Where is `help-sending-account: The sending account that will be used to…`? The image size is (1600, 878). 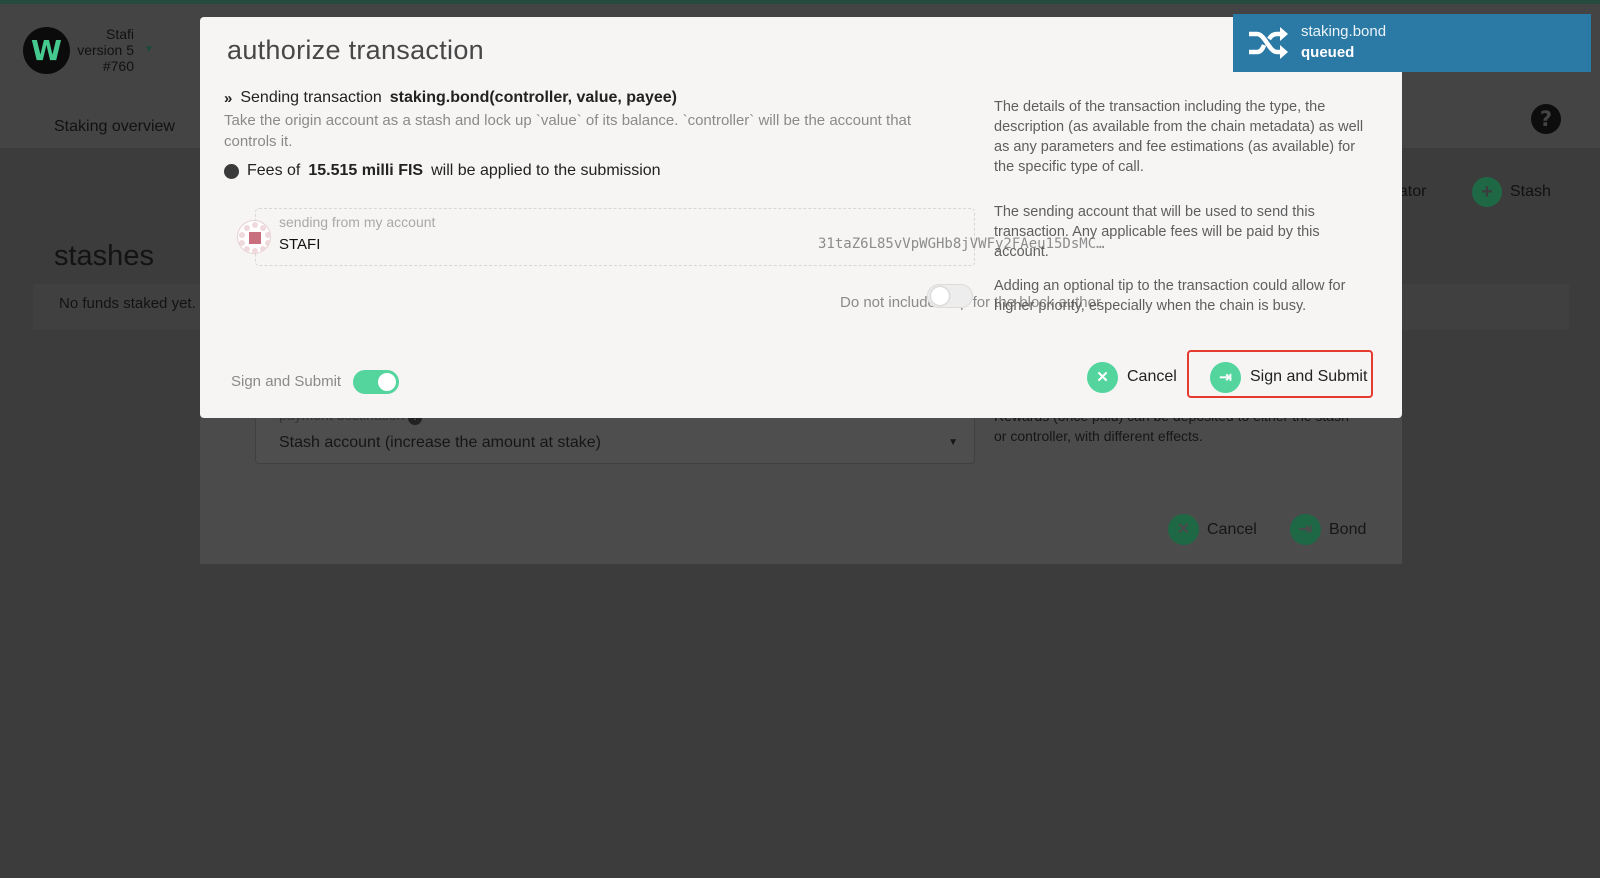
help-sending-account: The sending account that will be used to… is located at coordinates (1157, 232).